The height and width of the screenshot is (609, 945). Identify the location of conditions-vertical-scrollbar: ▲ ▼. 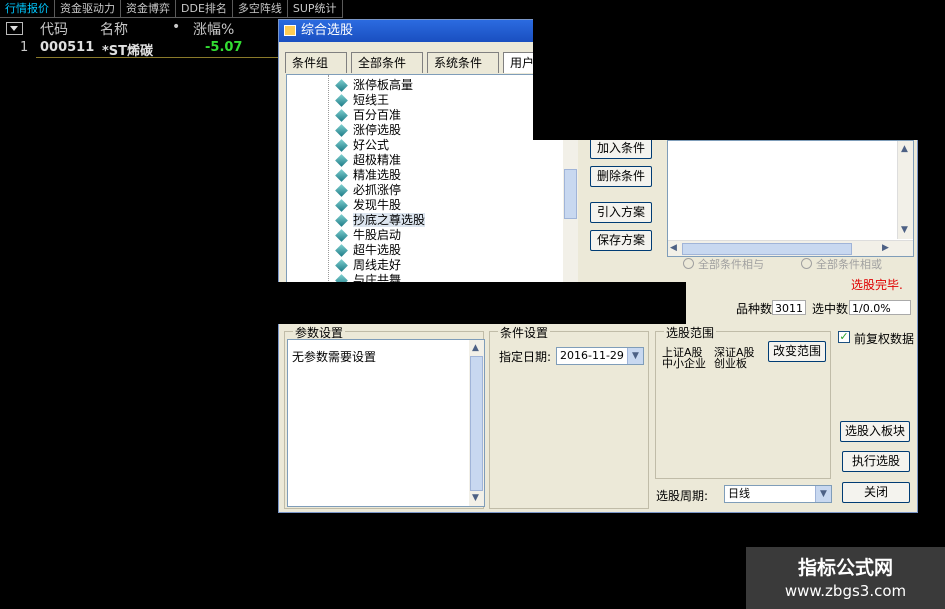
(905, 190).